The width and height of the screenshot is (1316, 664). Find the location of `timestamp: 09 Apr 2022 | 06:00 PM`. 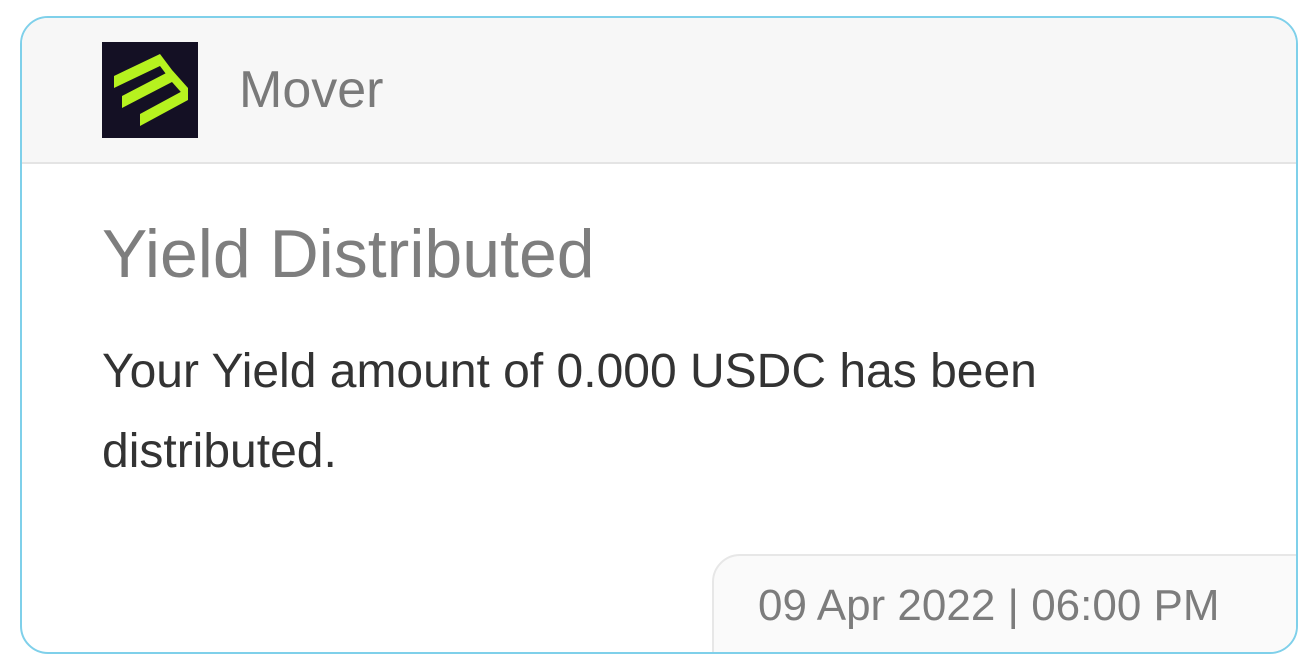

timestamp: 09 Apr 2022 | 06:00 PM is located at coordinates (989, 605).